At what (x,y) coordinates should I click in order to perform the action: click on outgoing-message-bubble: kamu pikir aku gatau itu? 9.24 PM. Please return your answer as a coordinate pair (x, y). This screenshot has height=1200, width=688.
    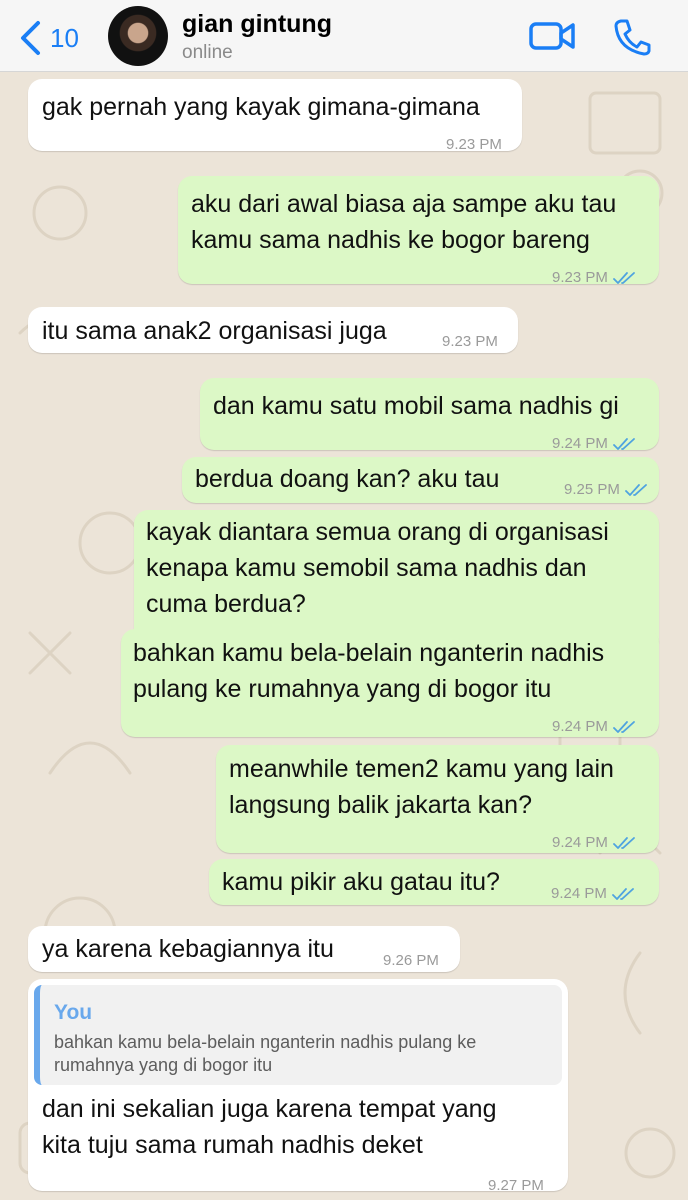
    Looking at the image, I should click on (434, 882).